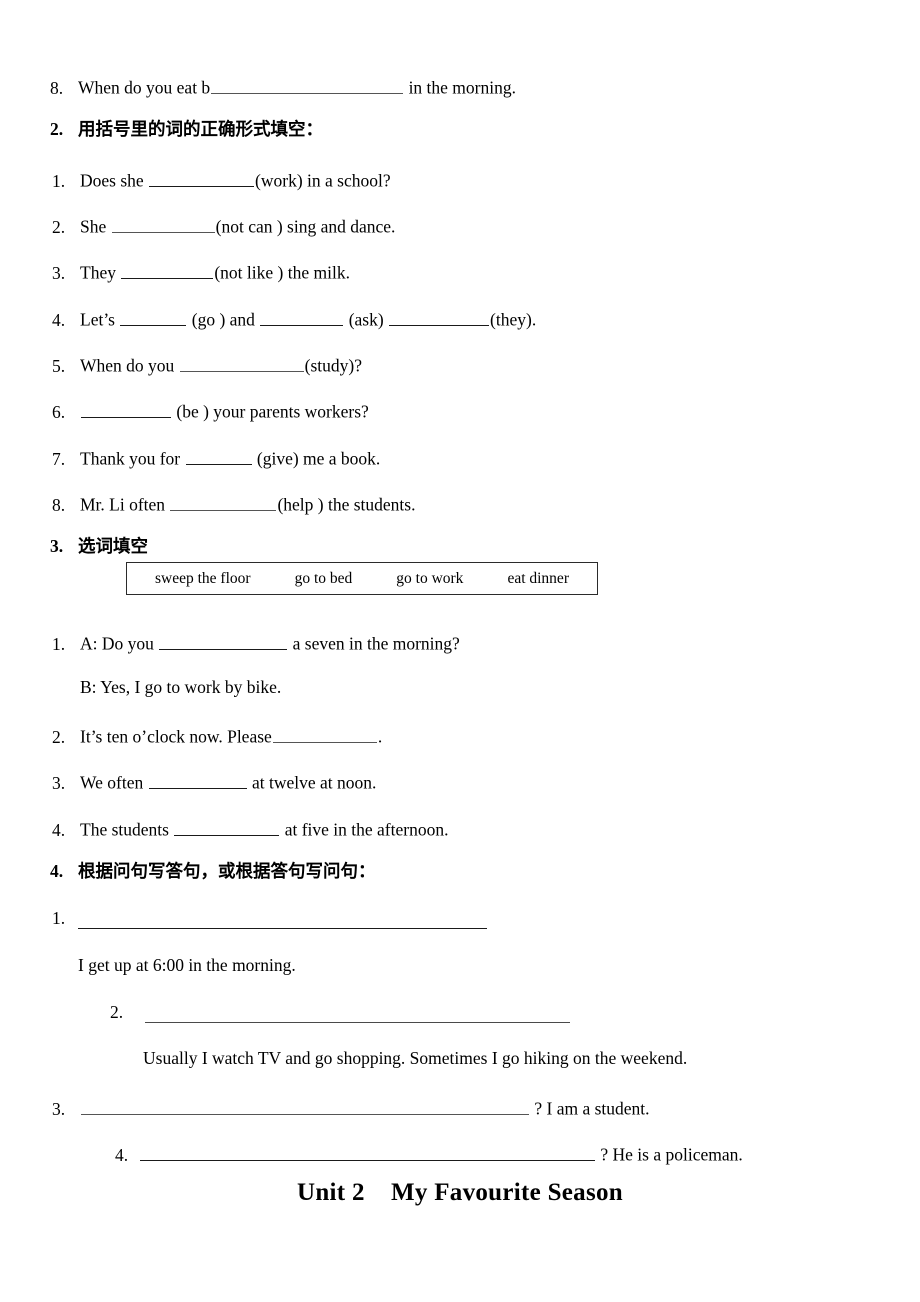  What do you see at coordinates (93, 226) in the screenshot?
I see `item-text-before: She` at bounding box center [93, 226].